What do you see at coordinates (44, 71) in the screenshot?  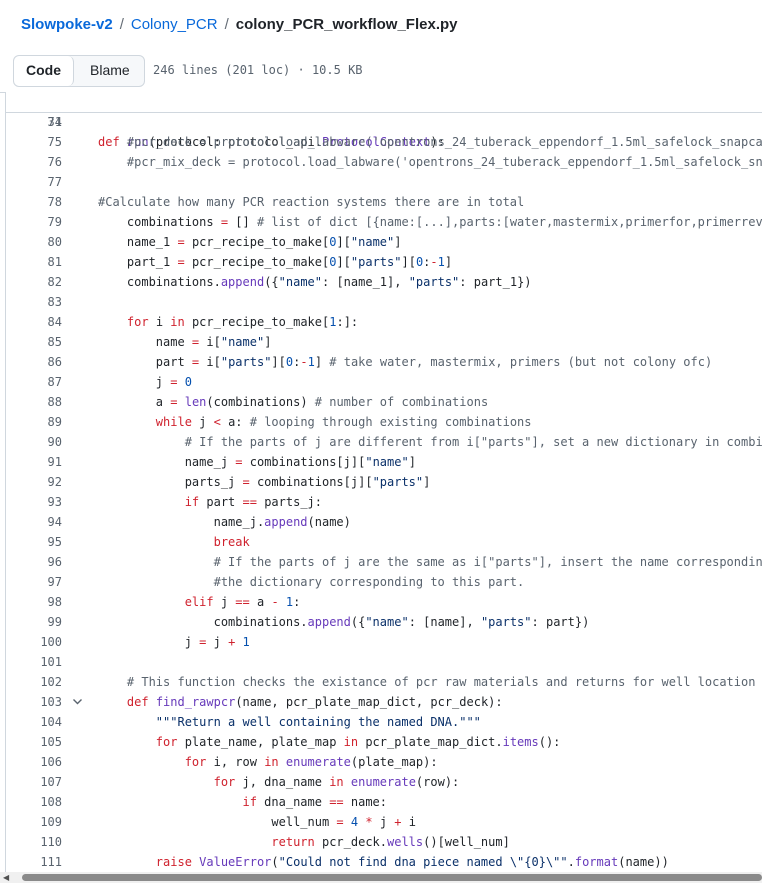 I see `tab-code: Code` at bounding box center [44, 71].